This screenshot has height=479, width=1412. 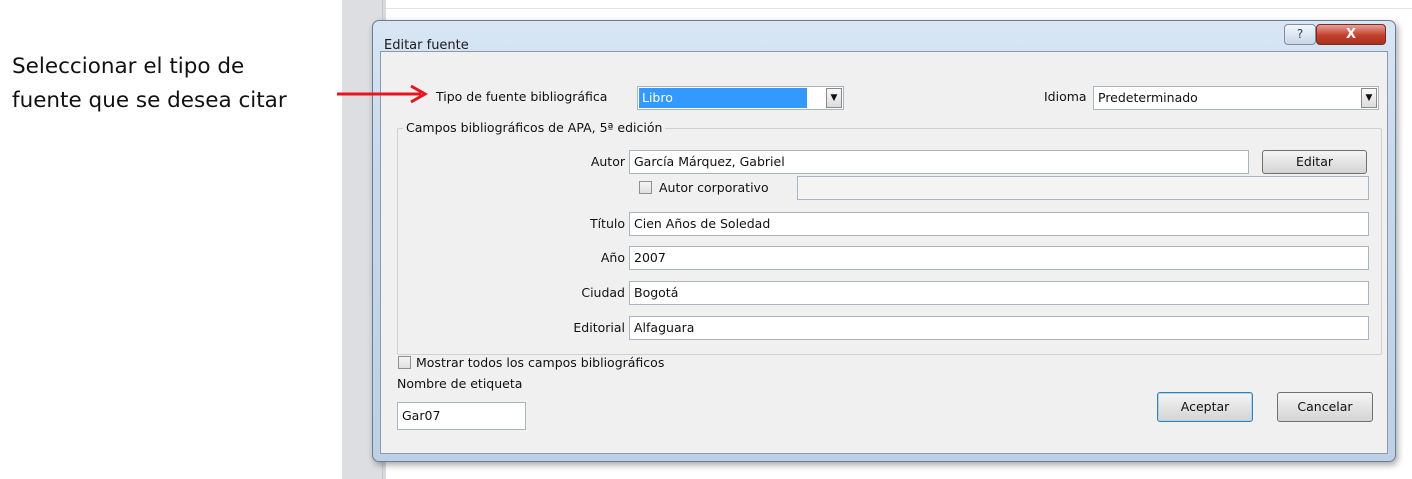 What do you see at coordinates (1083, 188) in the screenshot?
I see `corporate-author-field` at bounding box center [1083, 188].